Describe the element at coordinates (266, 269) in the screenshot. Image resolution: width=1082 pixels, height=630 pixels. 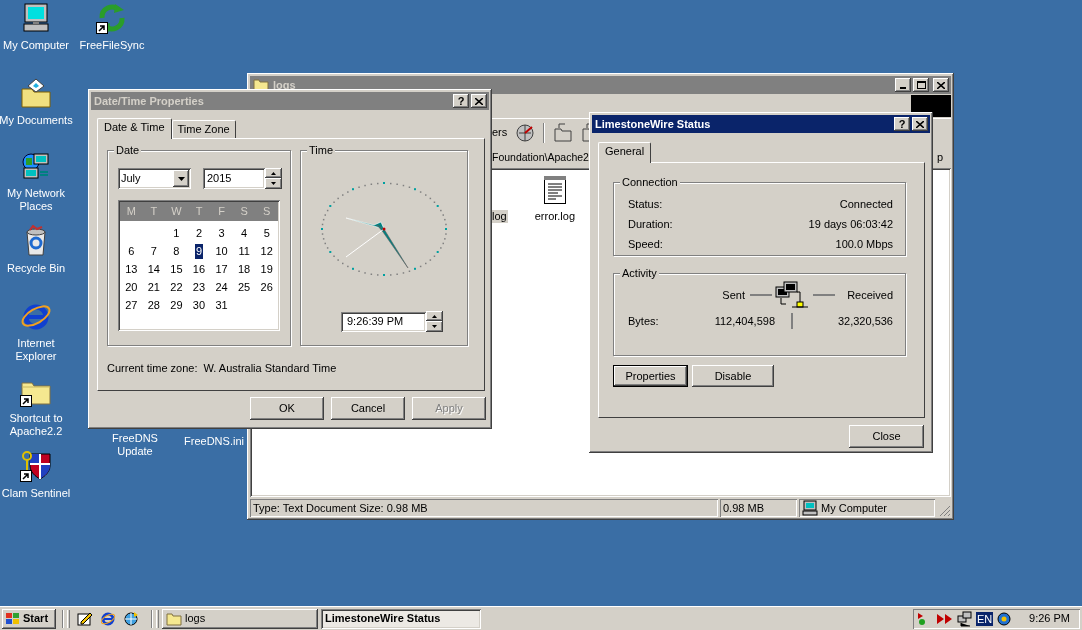
I see `calendar-day: 19` at that location.